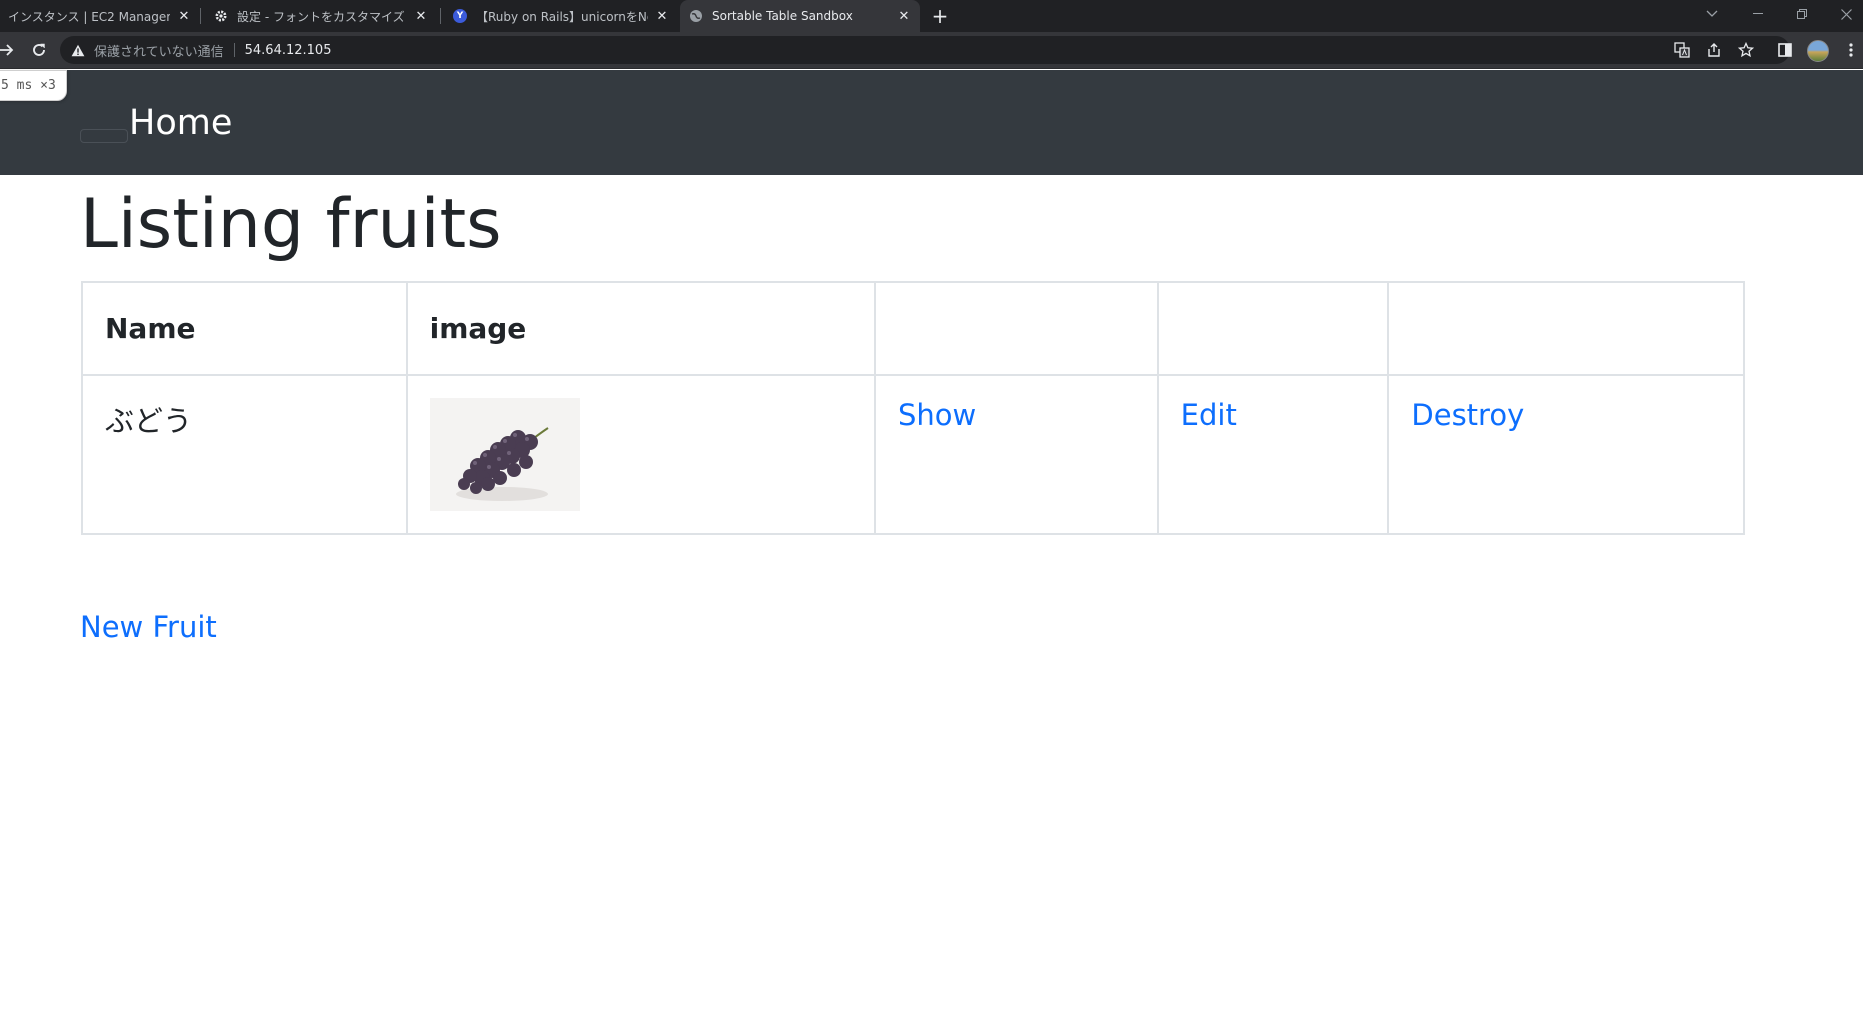  Describe the element at coordinates (782, 16) in the screenshot. I see `tab-title: Sortable Table Sandbox` at that location.